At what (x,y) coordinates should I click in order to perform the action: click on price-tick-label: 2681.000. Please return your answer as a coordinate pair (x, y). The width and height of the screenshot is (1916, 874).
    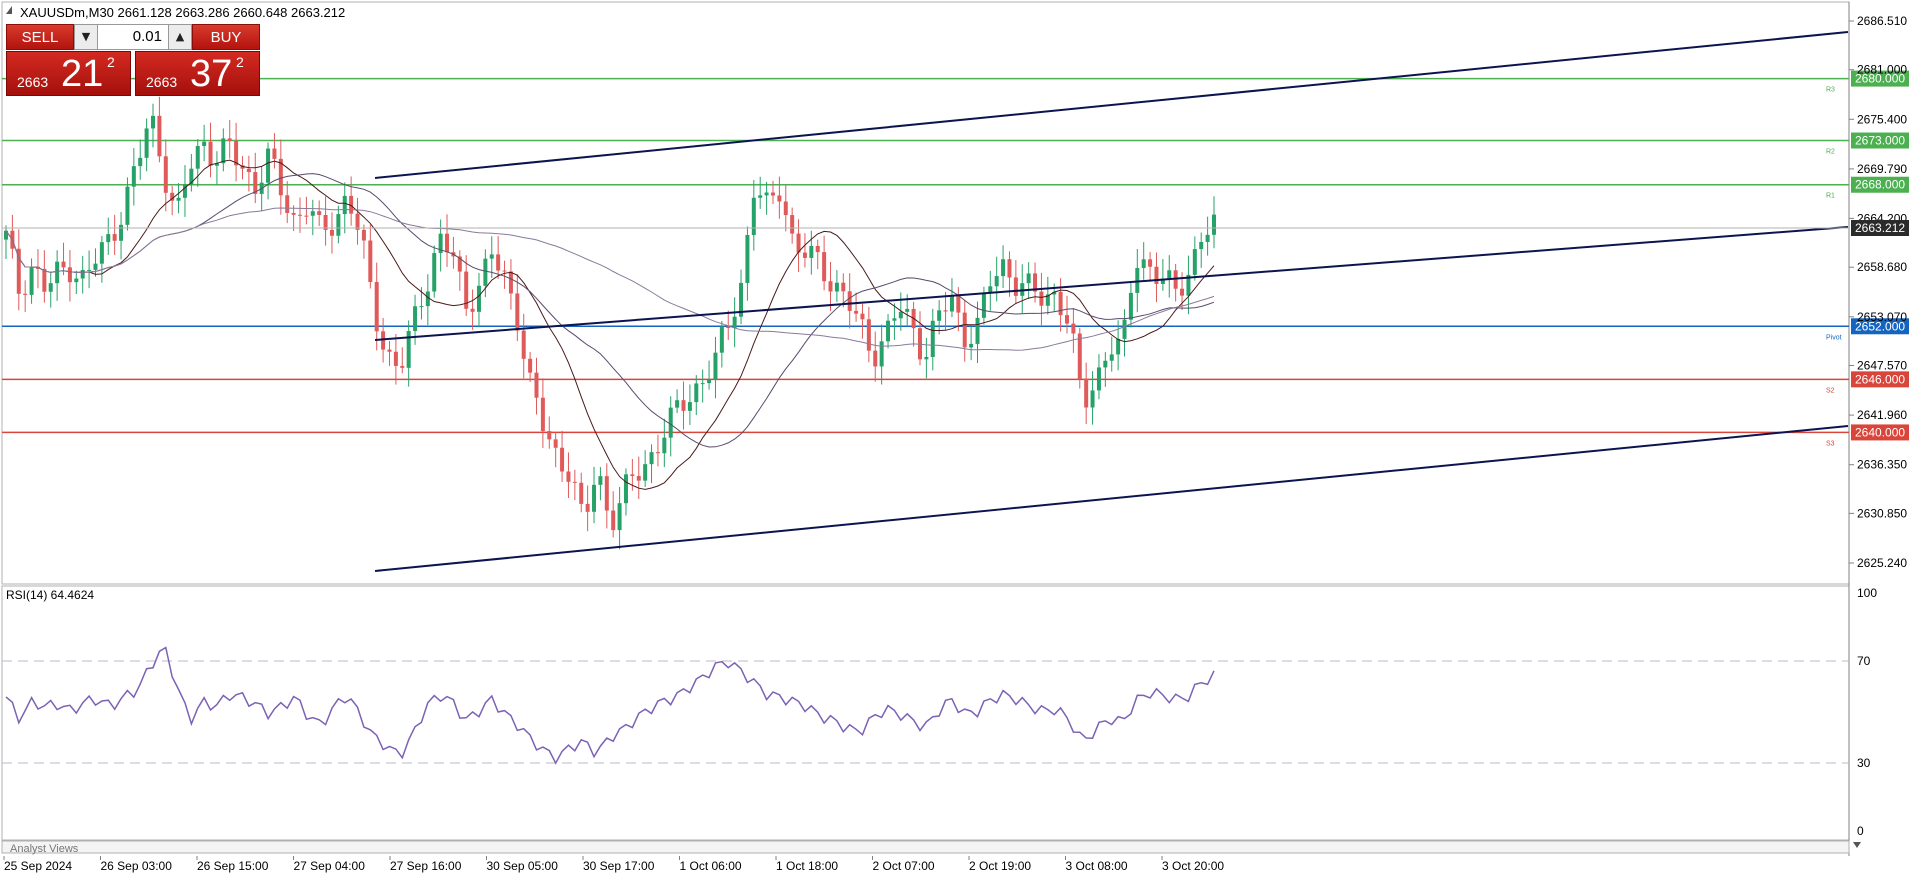
    Looking at the image, I should click on (1882, 70).